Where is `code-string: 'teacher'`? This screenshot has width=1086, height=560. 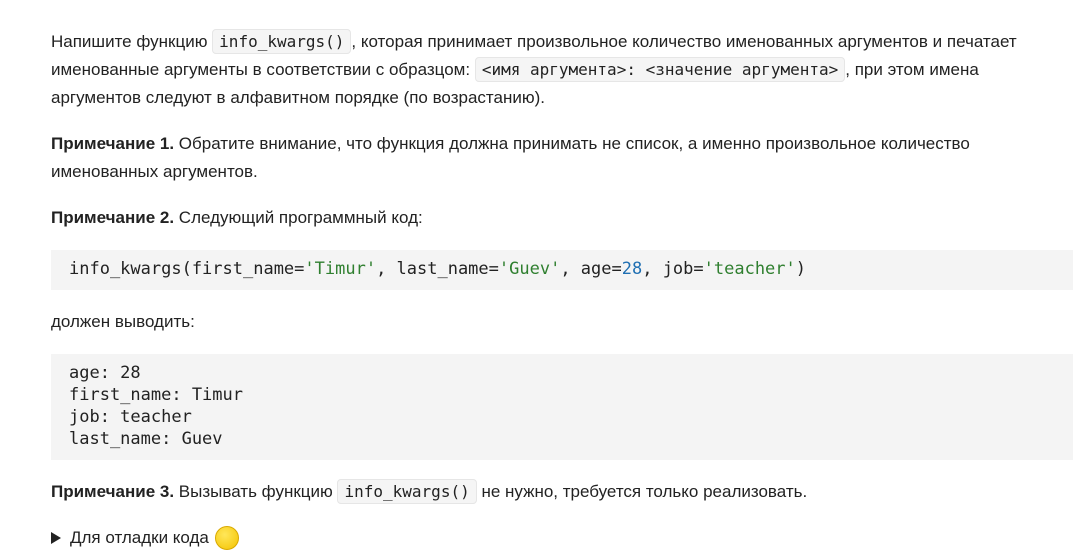
code-string: 'teacher' is located at coordinates (749, 269).